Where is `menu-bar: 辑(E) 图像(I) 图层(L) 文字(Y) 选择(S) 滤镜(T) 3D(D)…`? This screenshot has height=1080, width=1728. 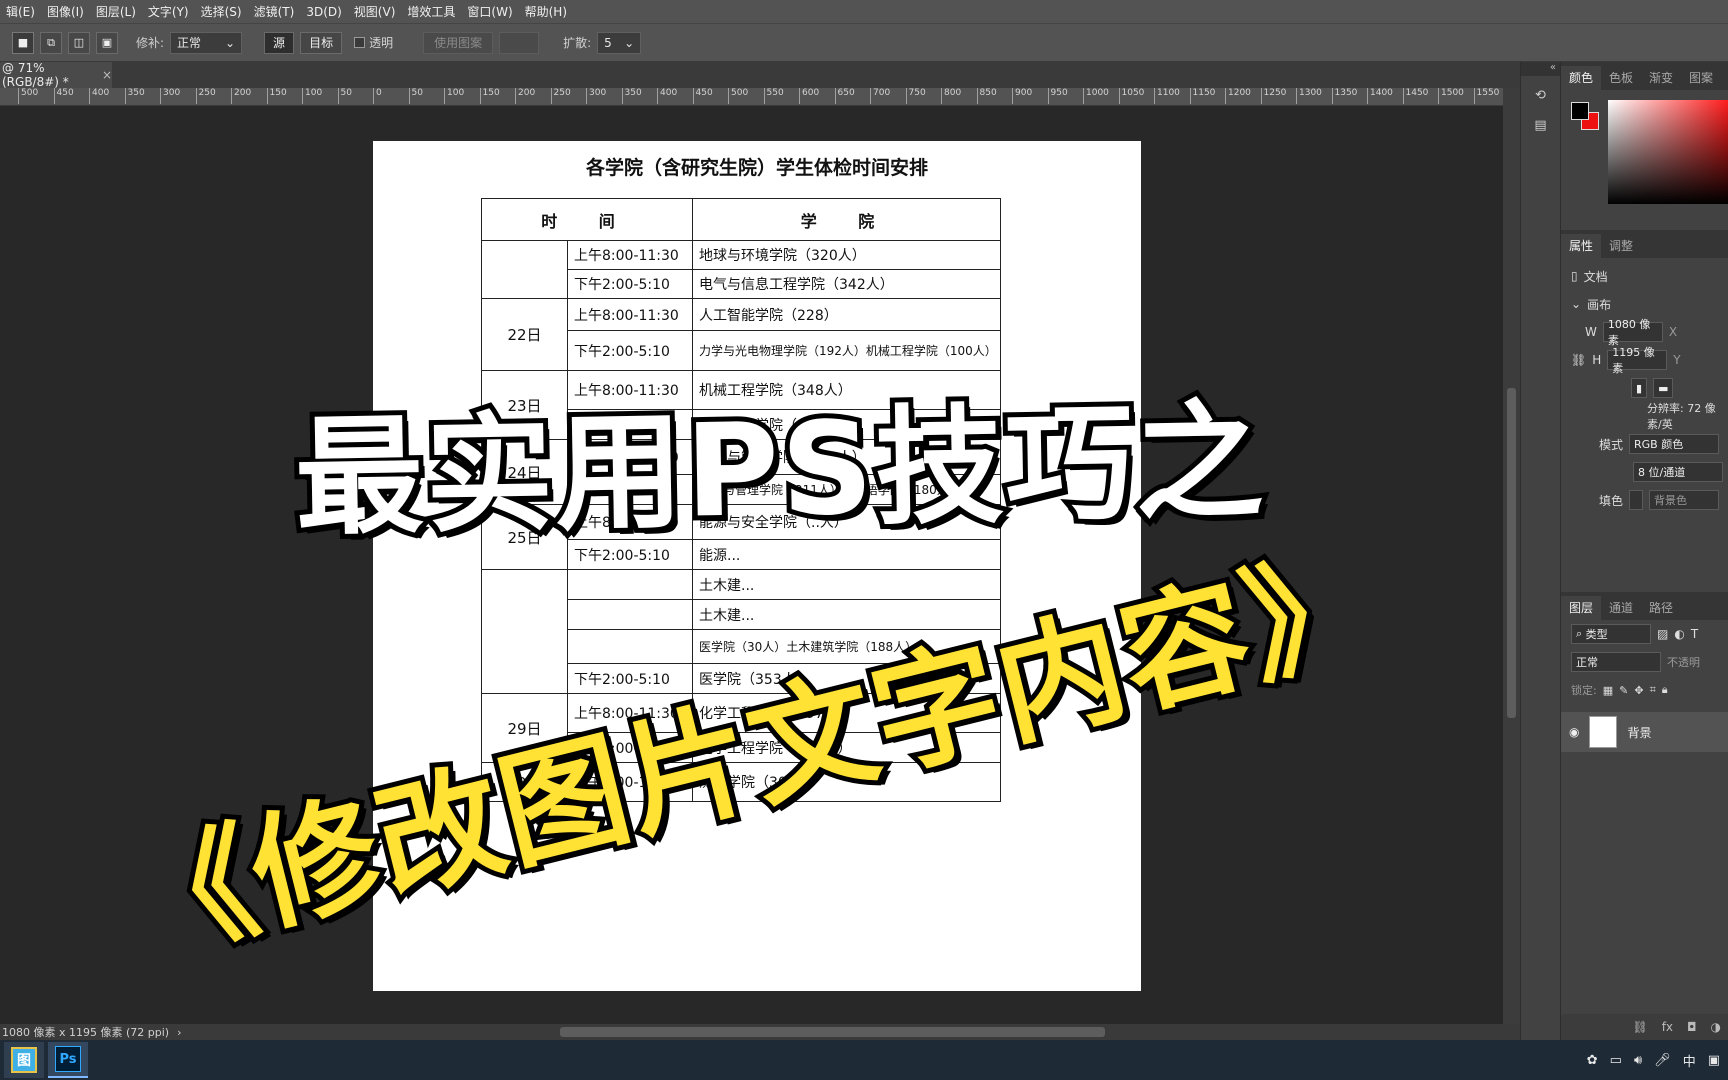 menu-bar: 辑(E) 图像(I) 图层(L) 文字(Y) 选择(S) 滤镜(T) 3D(D)… is located at coordinates (864, 11).